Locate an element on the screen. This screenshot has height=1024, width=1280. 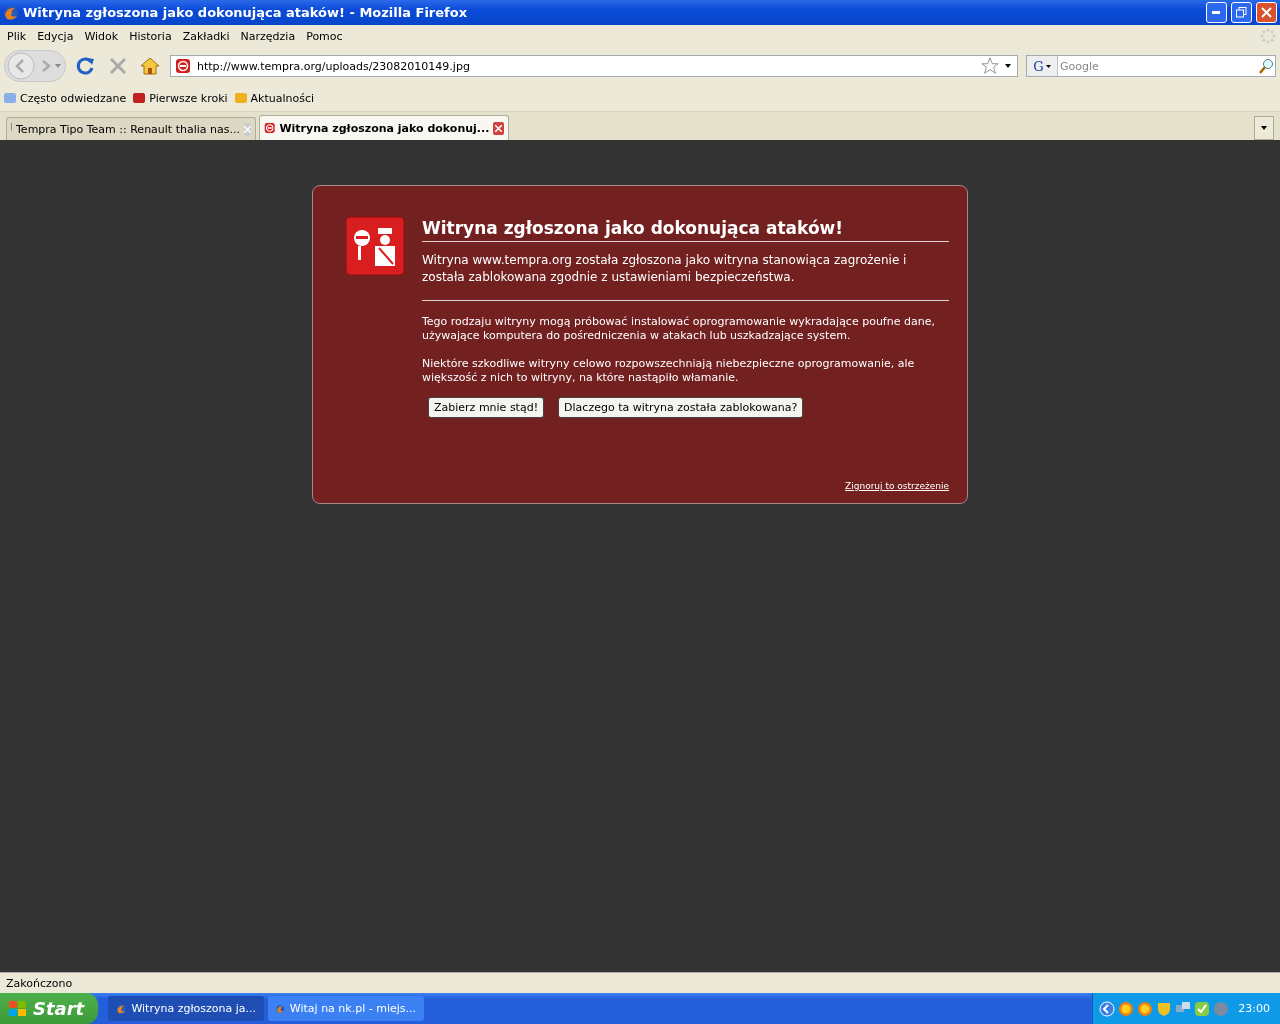
address-field: http://www.tempra.org/uploads/23082010149.jpg is located at coordinates (594, 66).